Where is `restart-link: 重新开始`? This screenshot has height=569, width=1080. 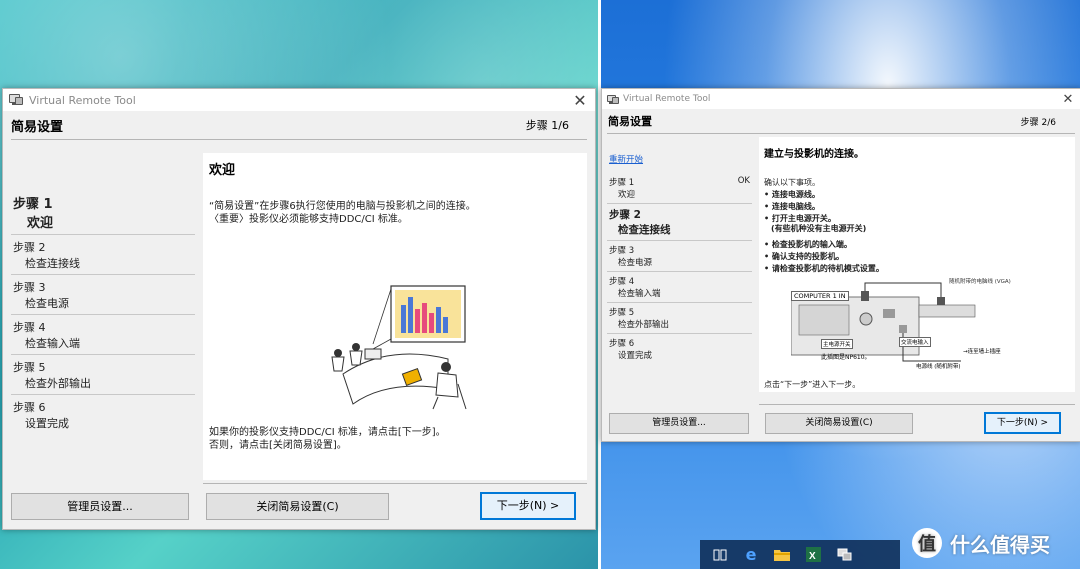
restart-link: 重新开始 is located at coordinates (679, 161).